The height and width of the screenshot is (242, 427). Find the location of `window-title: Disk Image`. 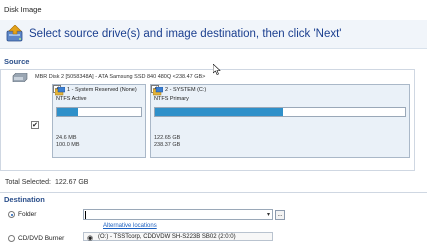

window-title: Disk Image is located at coordinates (23, 9).